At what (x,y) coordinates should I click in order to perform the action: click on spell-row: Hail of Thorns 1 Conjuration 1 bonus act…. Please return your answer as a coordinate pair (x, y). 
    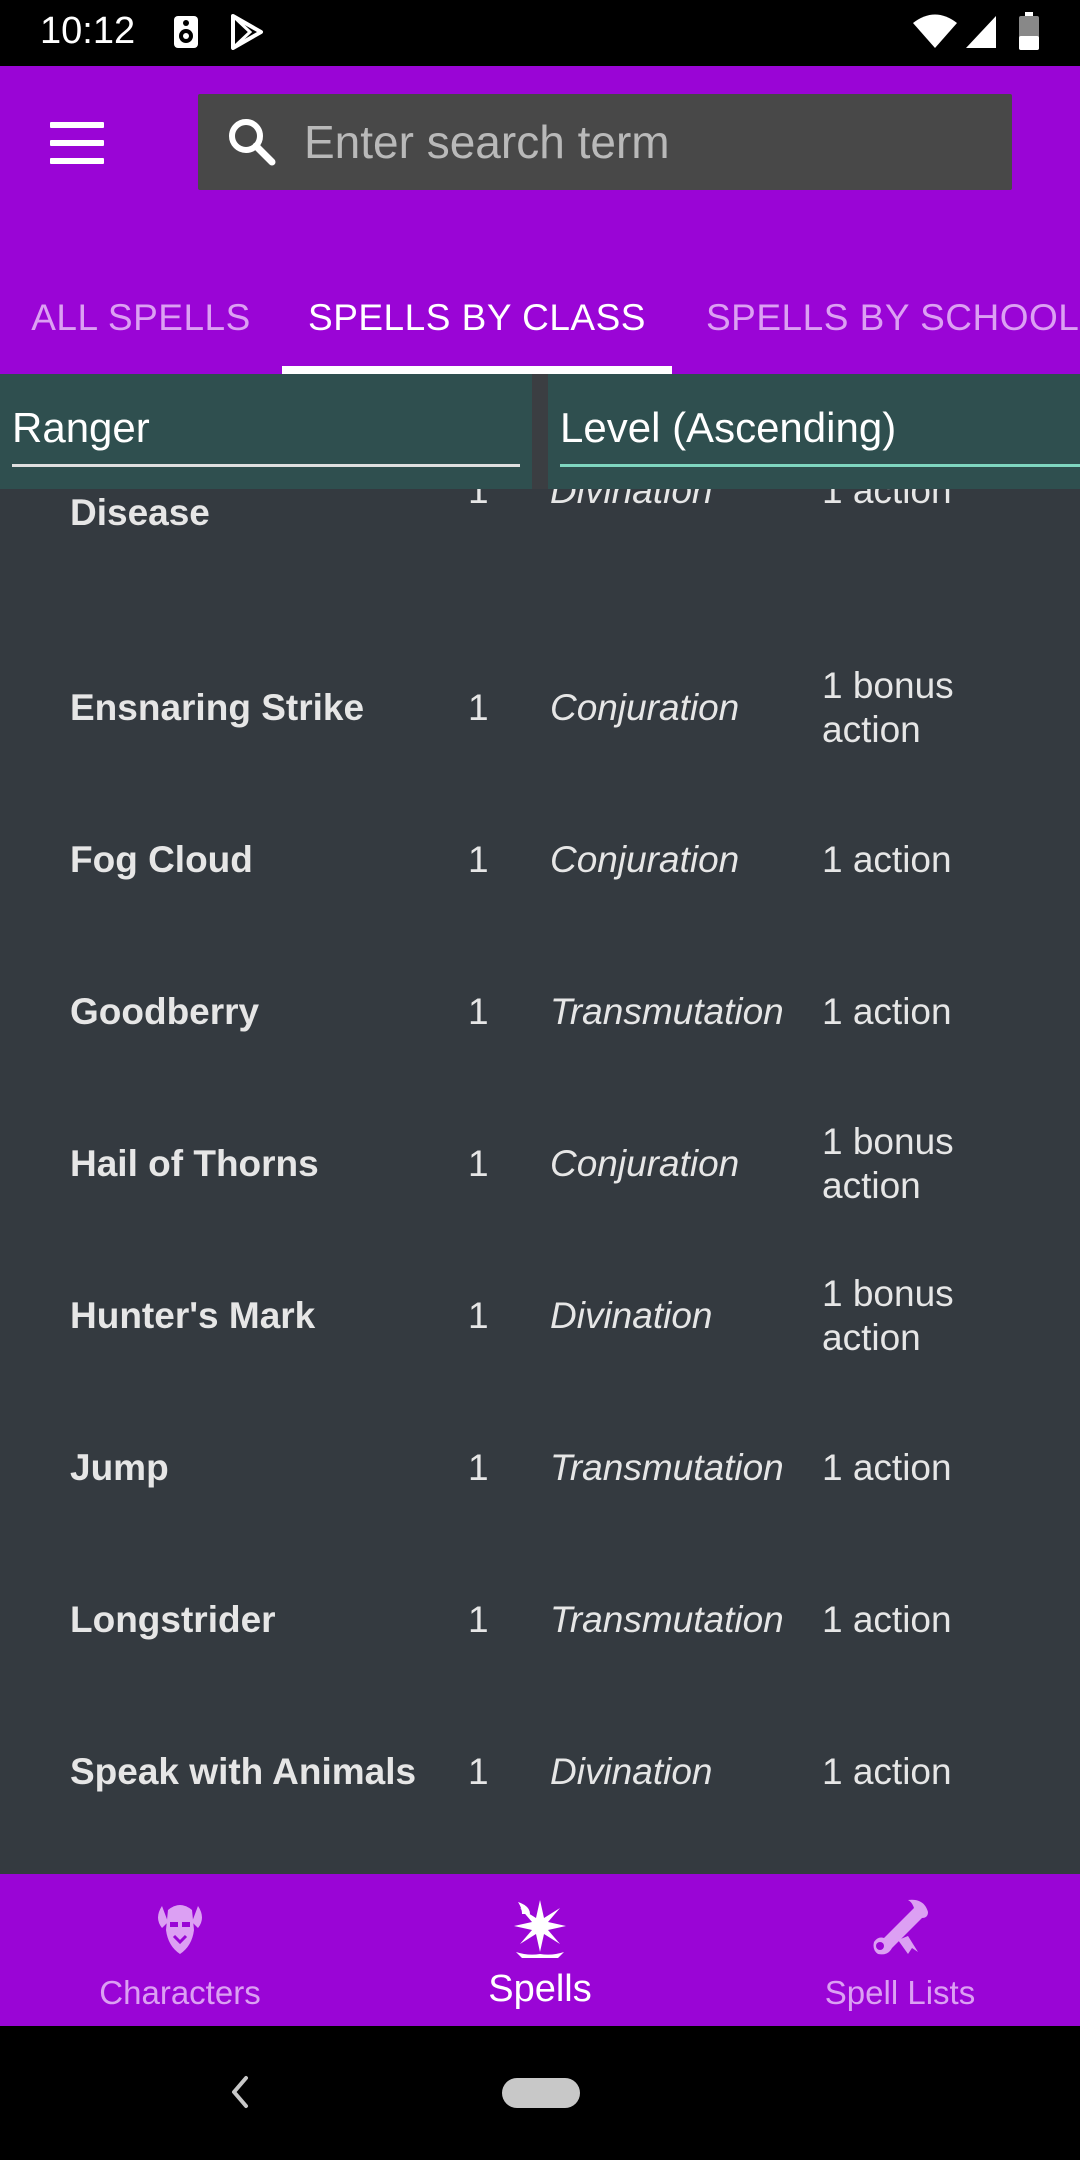
    Looking at the image, I should click on (540, 1164).